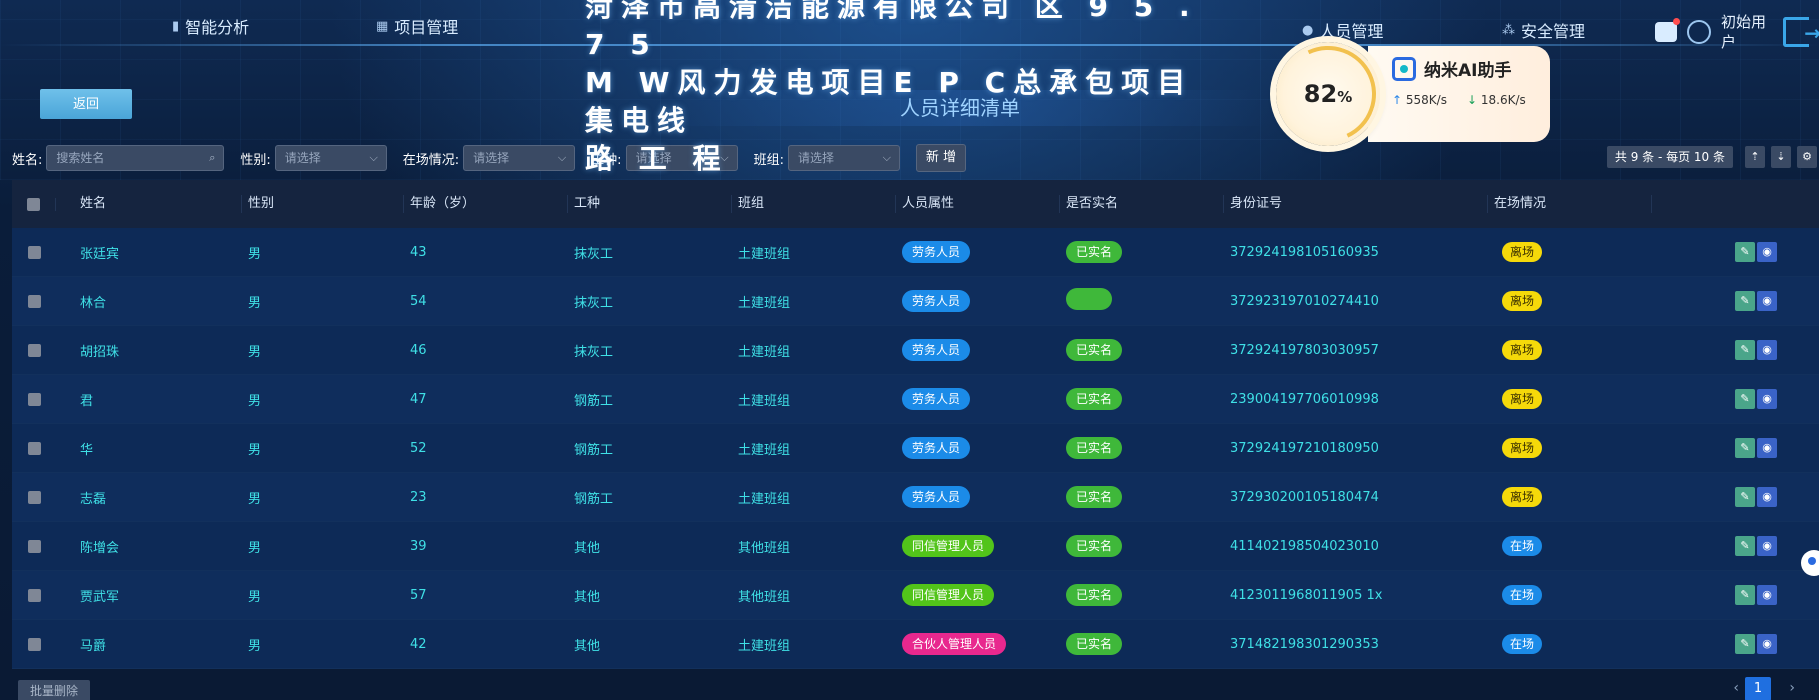 This screenshot has width=1819, height=700. Describe the element at coordinates (418, 252) in the screenshot. I see `cell-age: 43` at that location.